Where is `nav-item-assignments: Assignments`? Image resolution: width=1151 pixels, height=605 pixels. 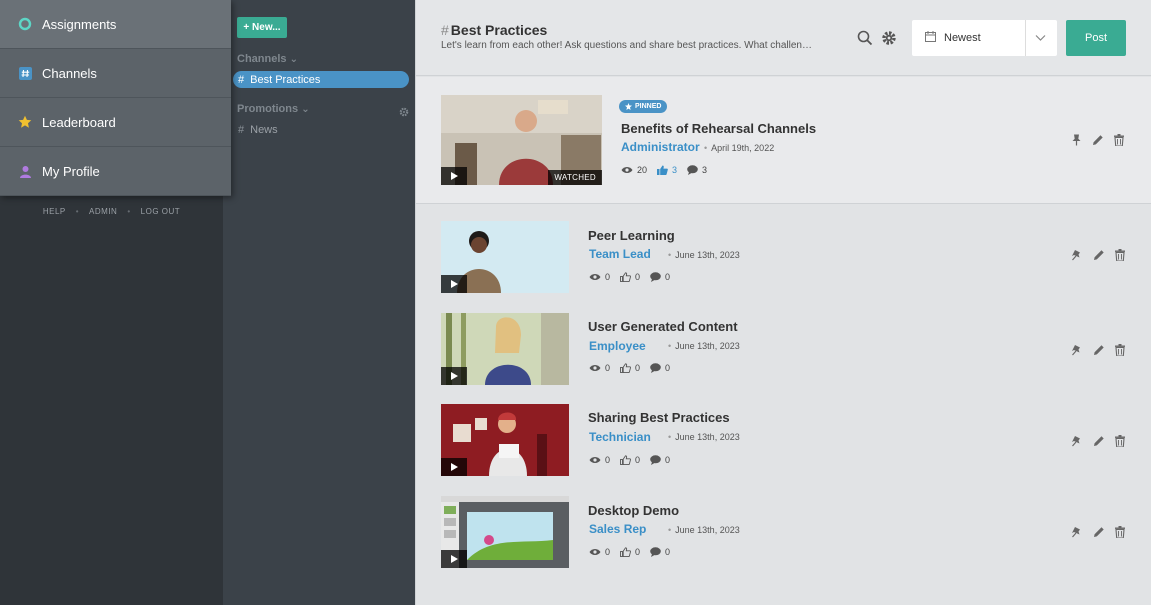
nav-item-assignments: Assignments is located at coordinates (115, 24).